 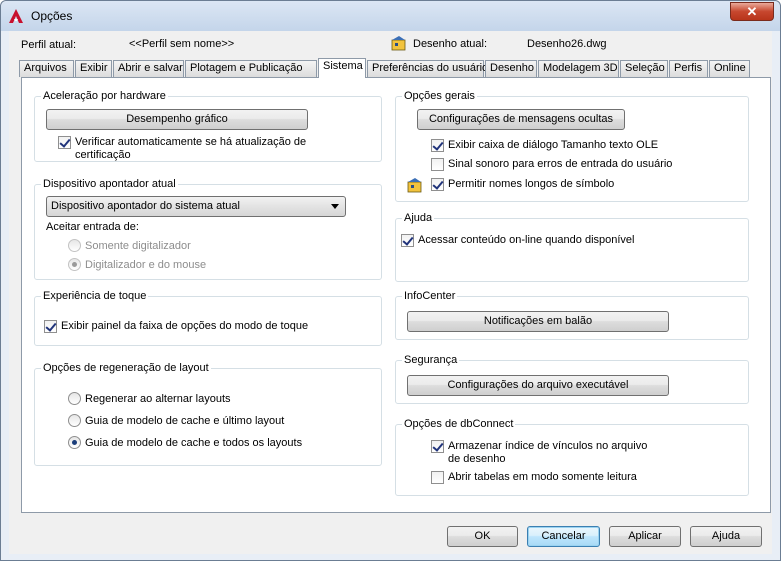 I want to click on long-names-label: Permitir nomes longos de símbolo, so click(x=531, y=184).